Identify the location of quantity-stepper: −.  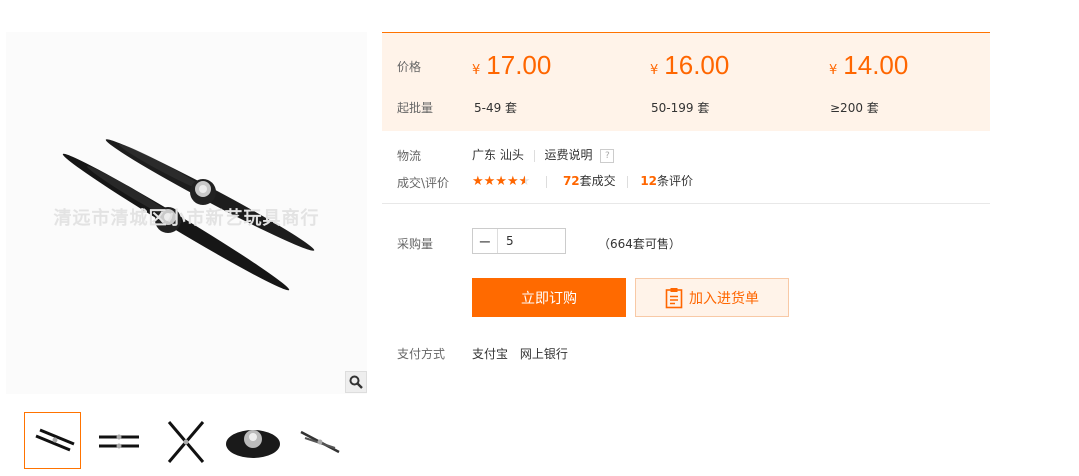
(519, 241).